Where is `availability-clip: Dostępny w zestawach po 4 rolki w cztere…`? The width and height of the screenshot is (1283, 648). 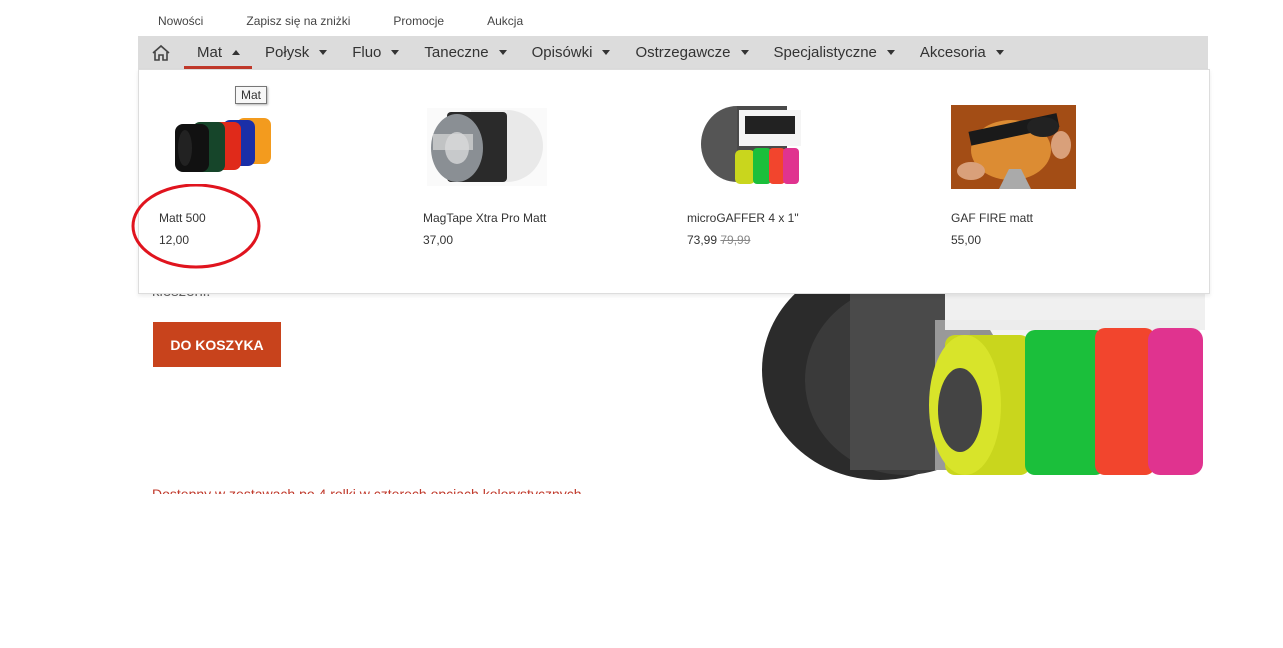
availability-clip: Dostępny w zestawach po 4 rolki w cztere… is located at coordinates (402, 487).